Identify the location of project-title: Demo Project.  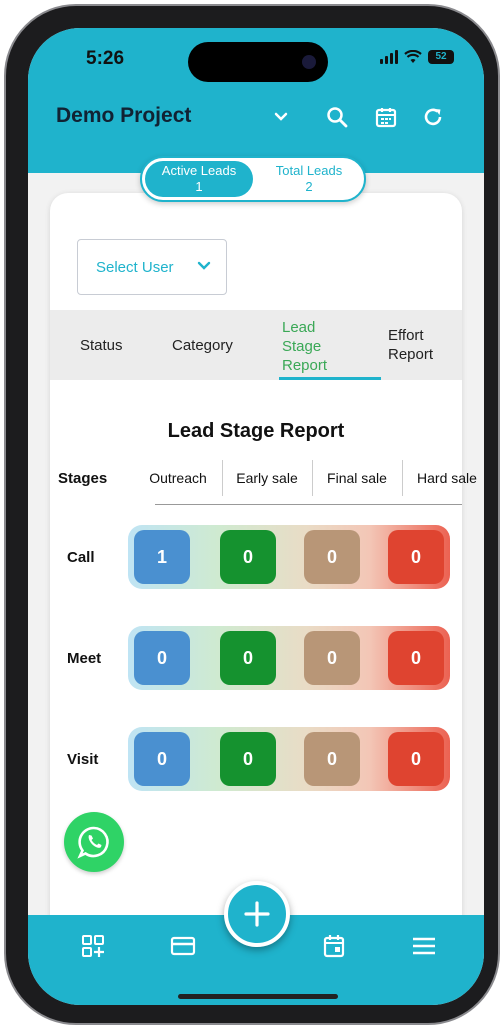
(124, 115).